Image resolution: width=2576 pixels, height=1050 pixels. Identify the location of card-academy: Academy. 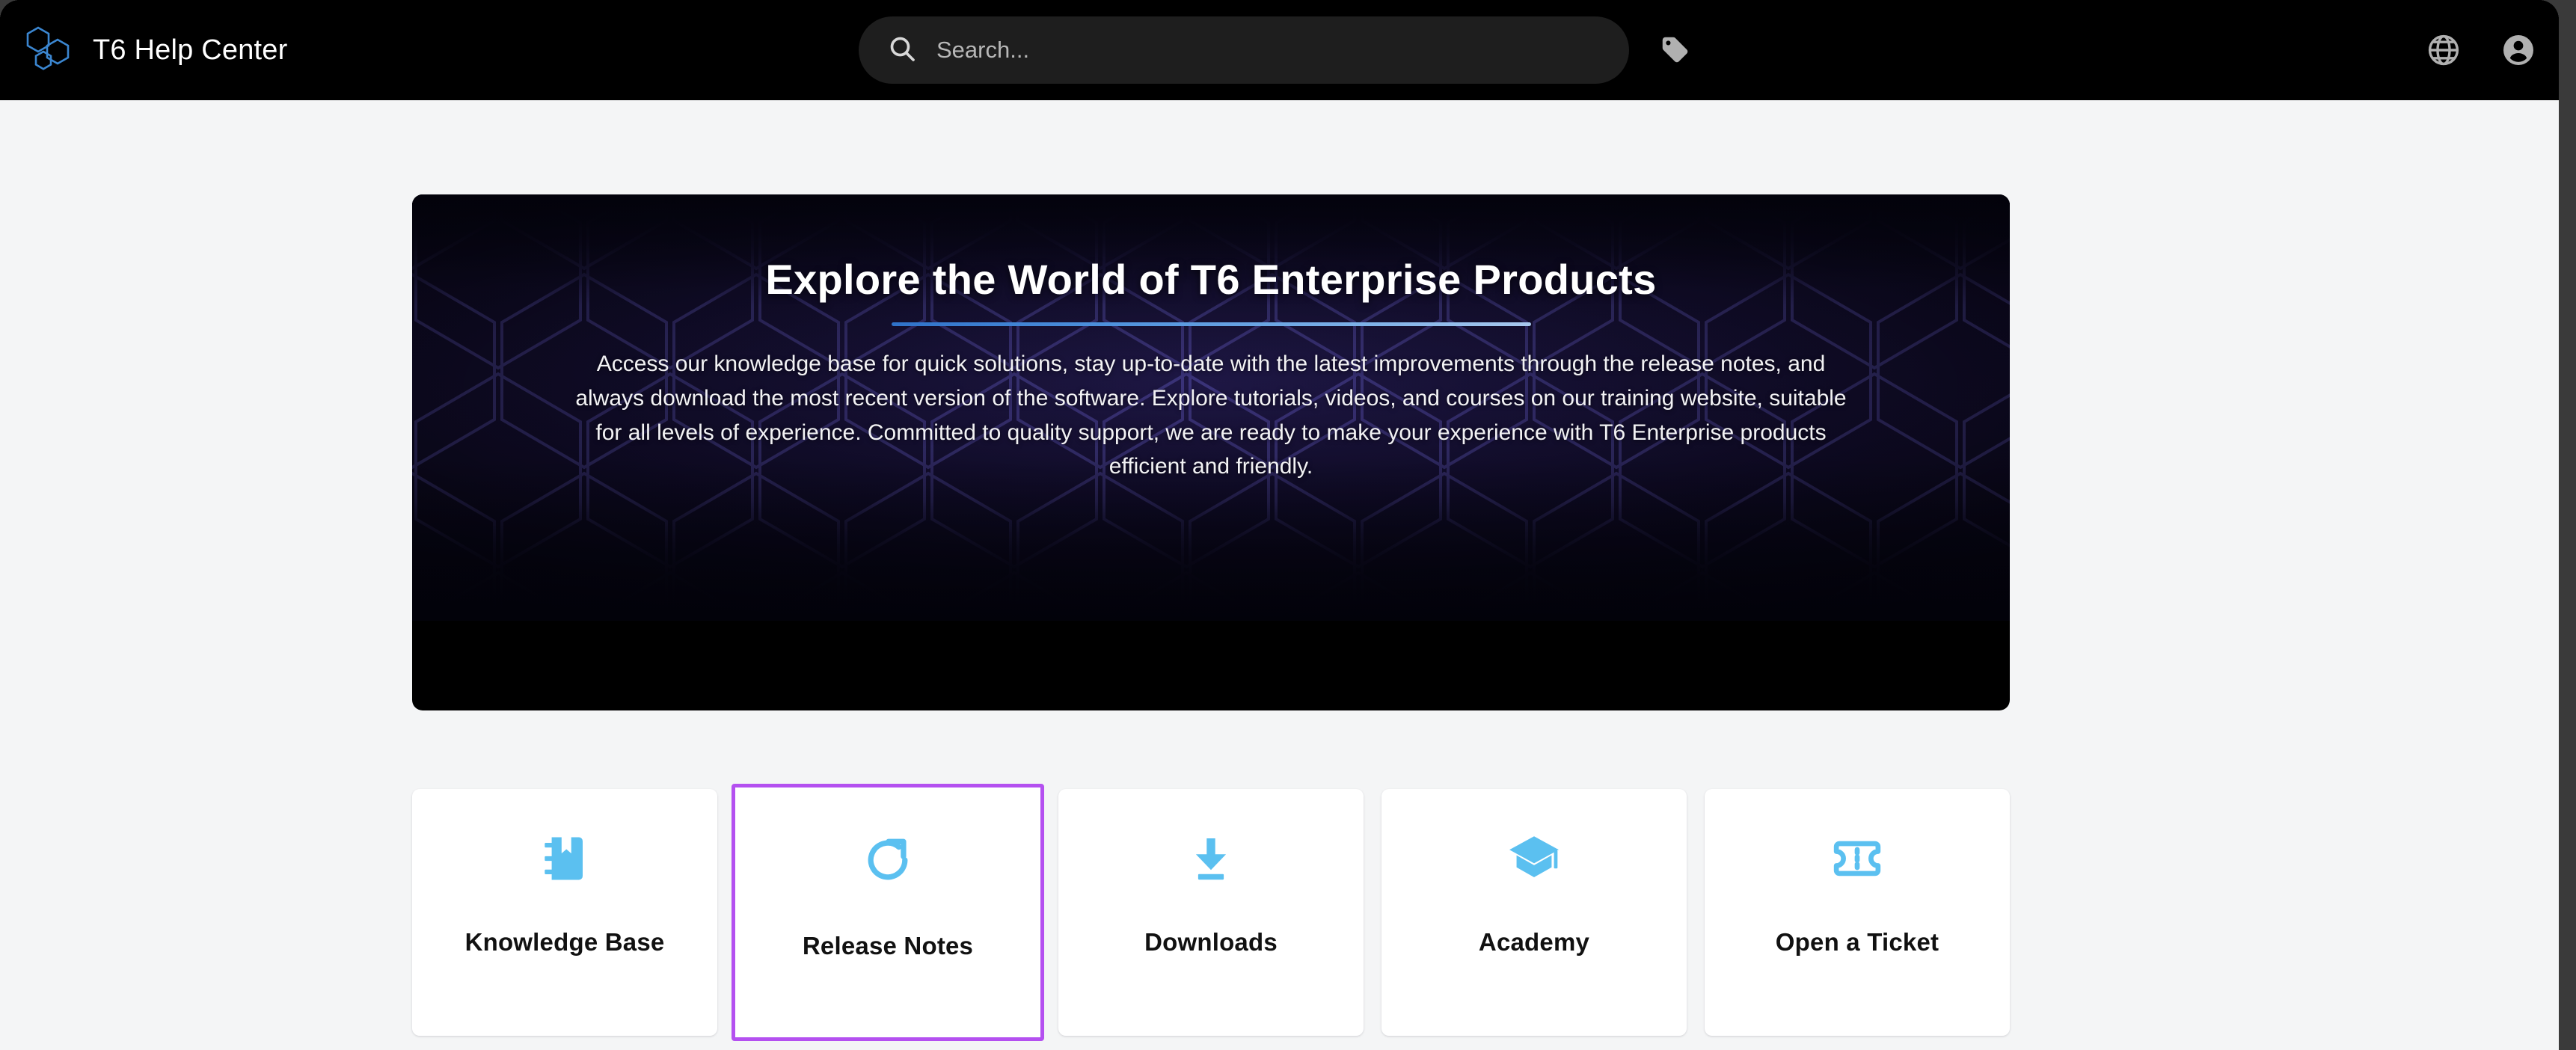
(1534, 912).